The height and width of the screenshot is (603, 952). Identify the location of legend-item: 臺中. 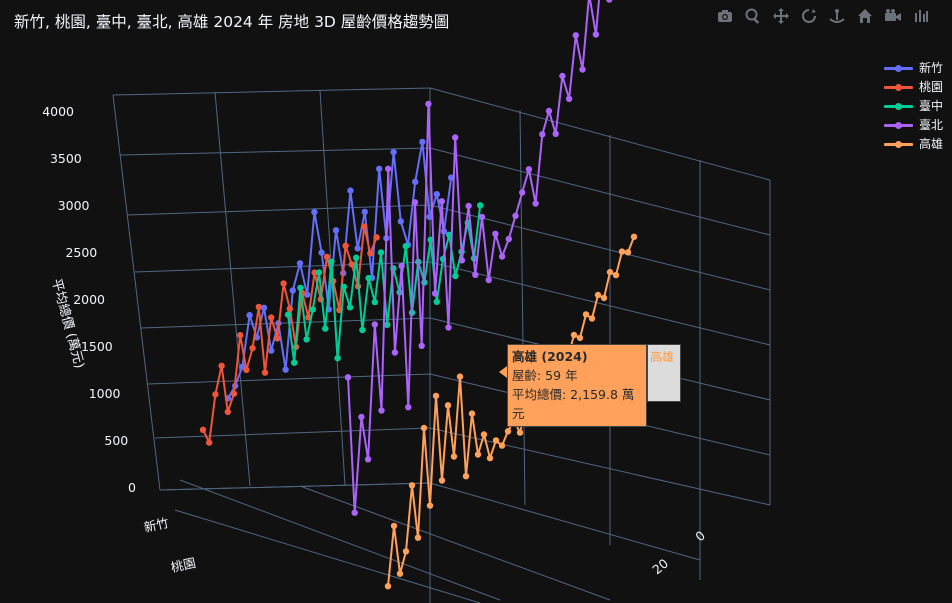
(913, 105).